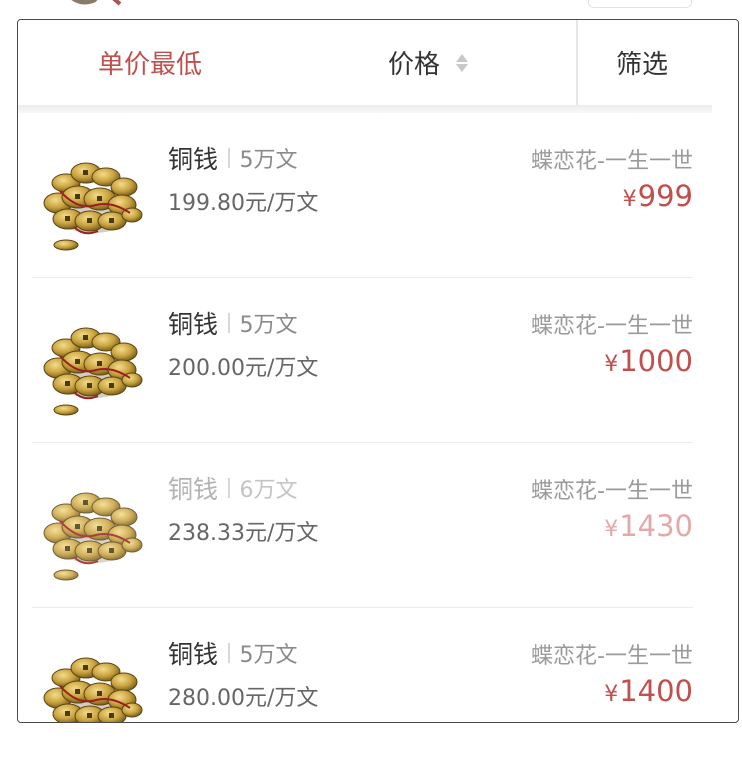  I want to click on listing-item: 铜钱 5万文 280.00元/万文 蝶恋花-一生一世 ¥1400, so click(378, 665).